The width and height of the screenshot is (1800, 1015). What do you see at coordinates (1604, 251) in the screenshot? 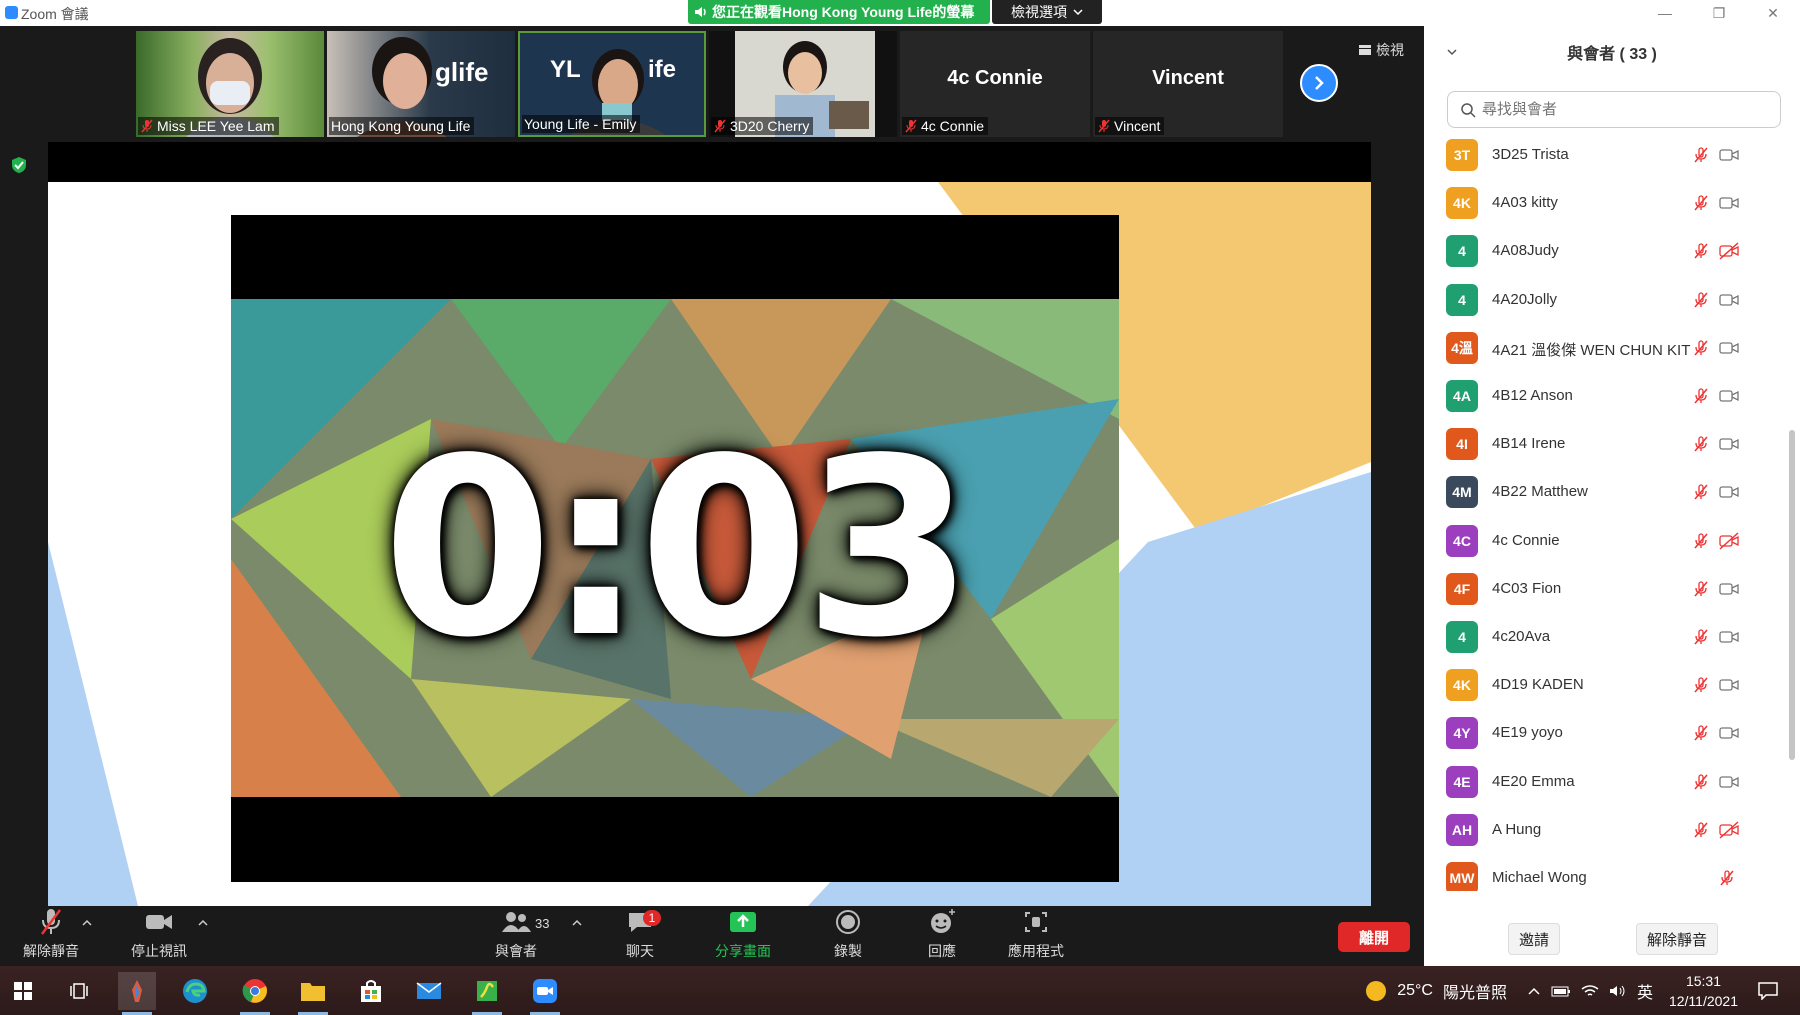
I see `participant-row: 4 4A08Judy` at bounding box center [1604, 251].